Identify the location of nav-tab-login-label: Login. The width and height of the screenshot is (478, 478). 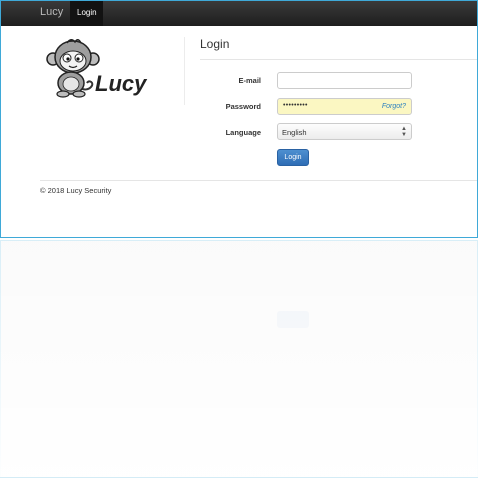
(87, 12).